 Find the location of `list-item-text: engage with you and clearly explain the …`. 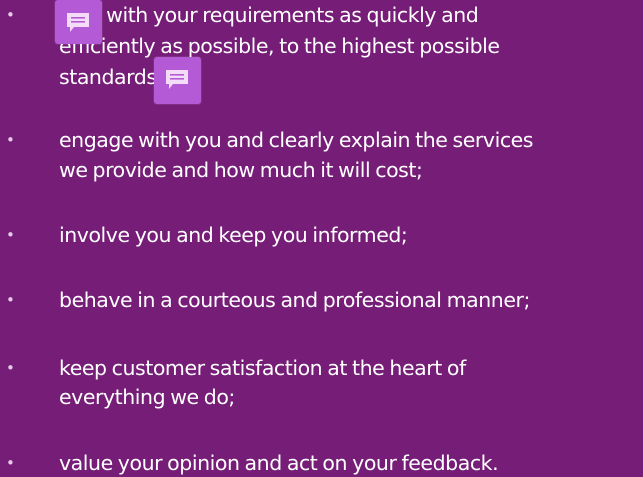

list-item-text: engage with you and clearly explain the … is located at coordinates (296, 140).